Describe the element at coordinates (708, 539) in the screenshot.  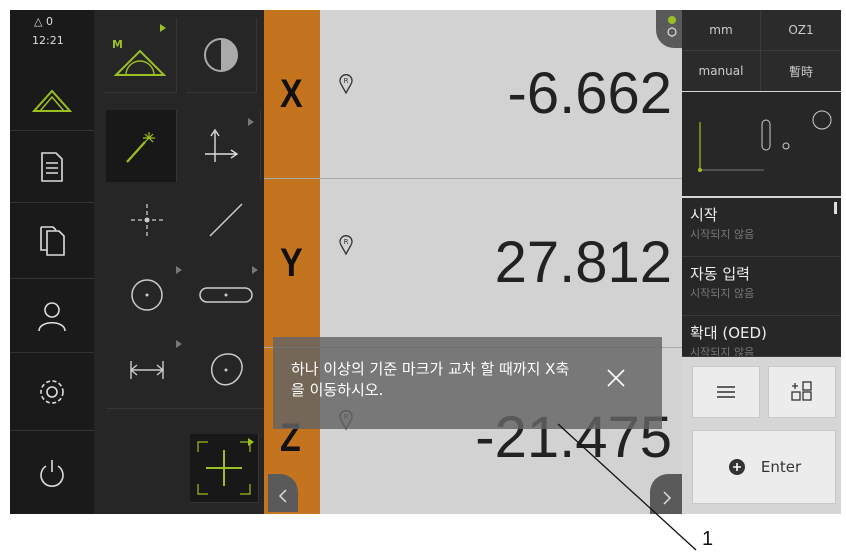
I see `callout-number: 1` at that location.